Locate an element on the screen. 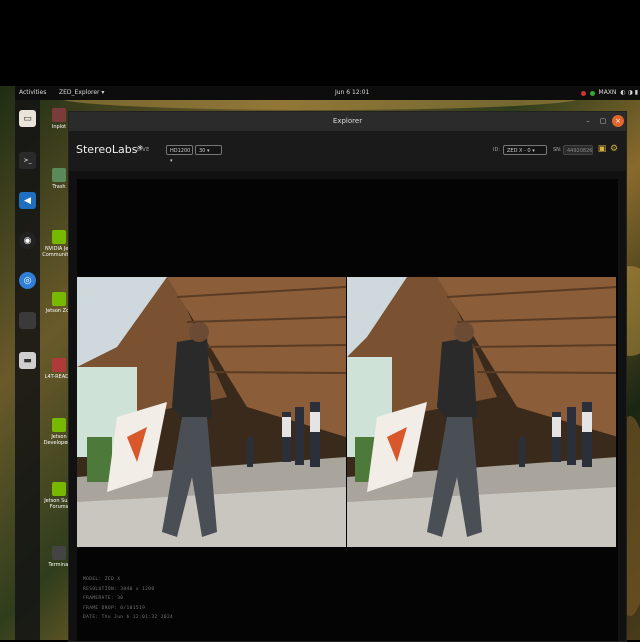  settings-gear-icon: ⚙ is located at coordinates (614, 149).